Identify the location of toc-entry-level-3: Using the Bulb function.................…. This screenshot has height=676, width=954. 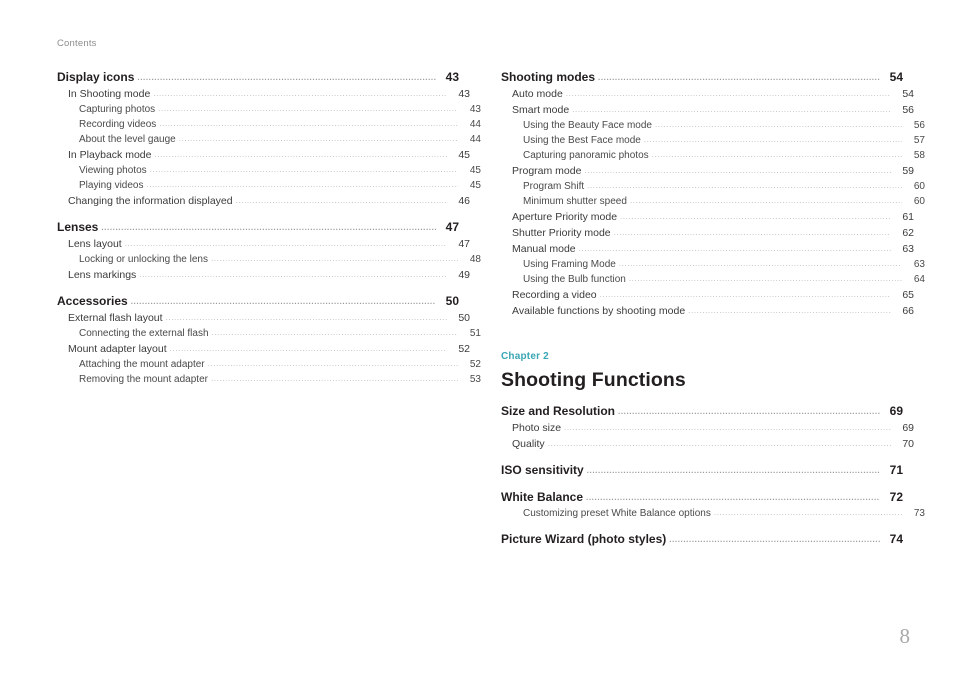
(713, 279).